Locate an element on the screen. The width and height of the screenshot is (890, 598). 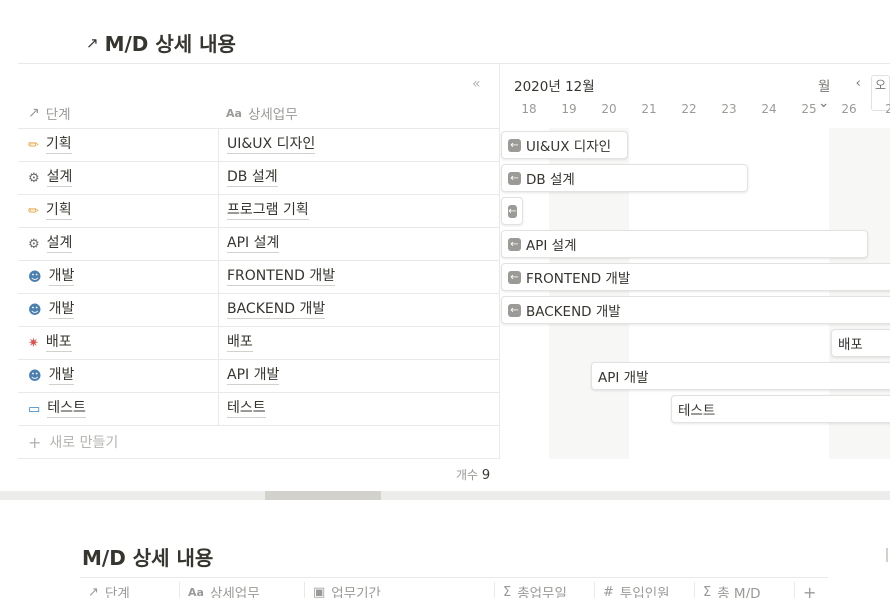
timeline-bar-label: FRONTEND 개발 is located at coordinates (578, 279).